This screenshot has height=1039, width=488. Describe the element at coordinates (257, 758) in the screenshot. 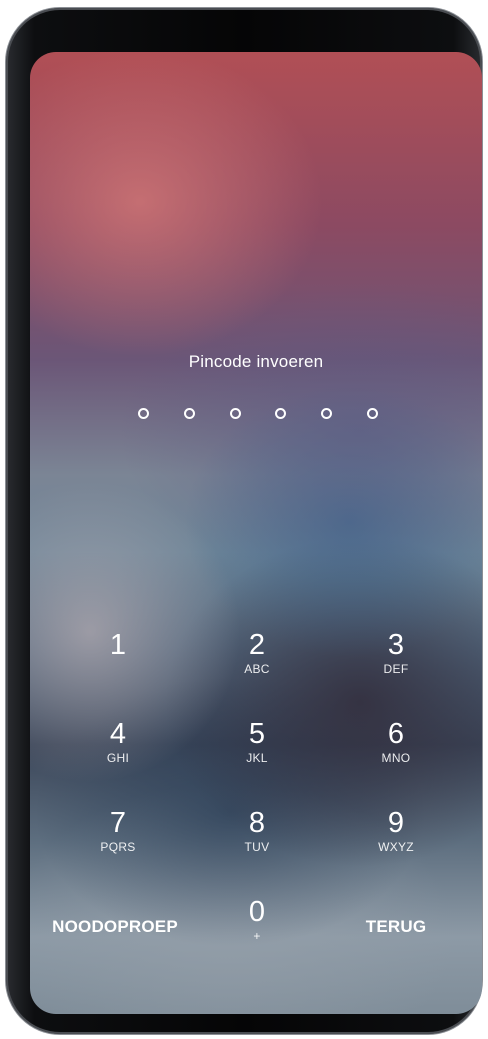

I see `key-letters: JKL` at that location.